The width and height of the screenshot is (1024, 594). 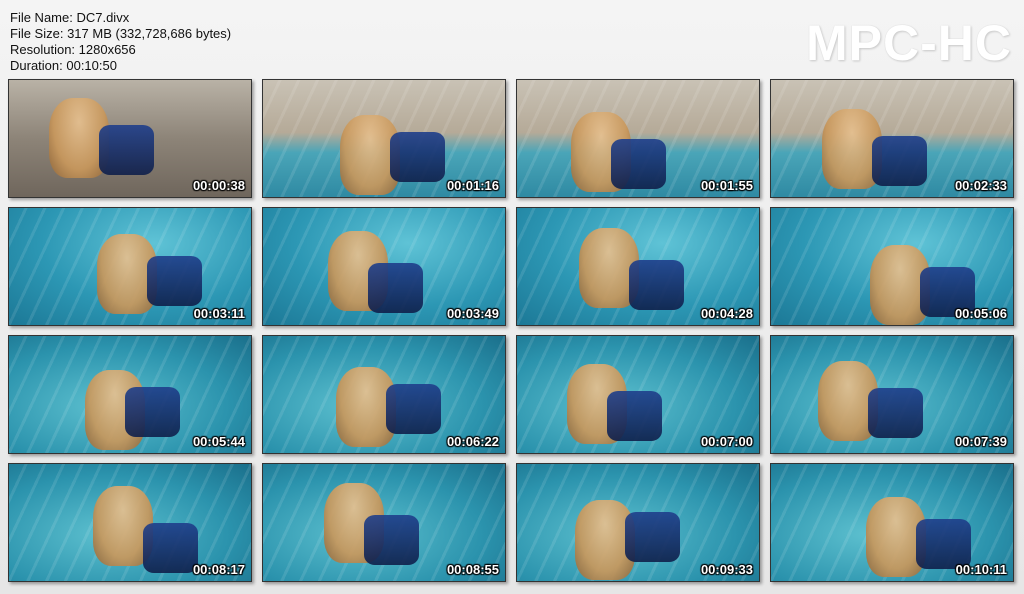 I want to click on thumbnail-frame: 00:10:11, so click(x=892, y=522).